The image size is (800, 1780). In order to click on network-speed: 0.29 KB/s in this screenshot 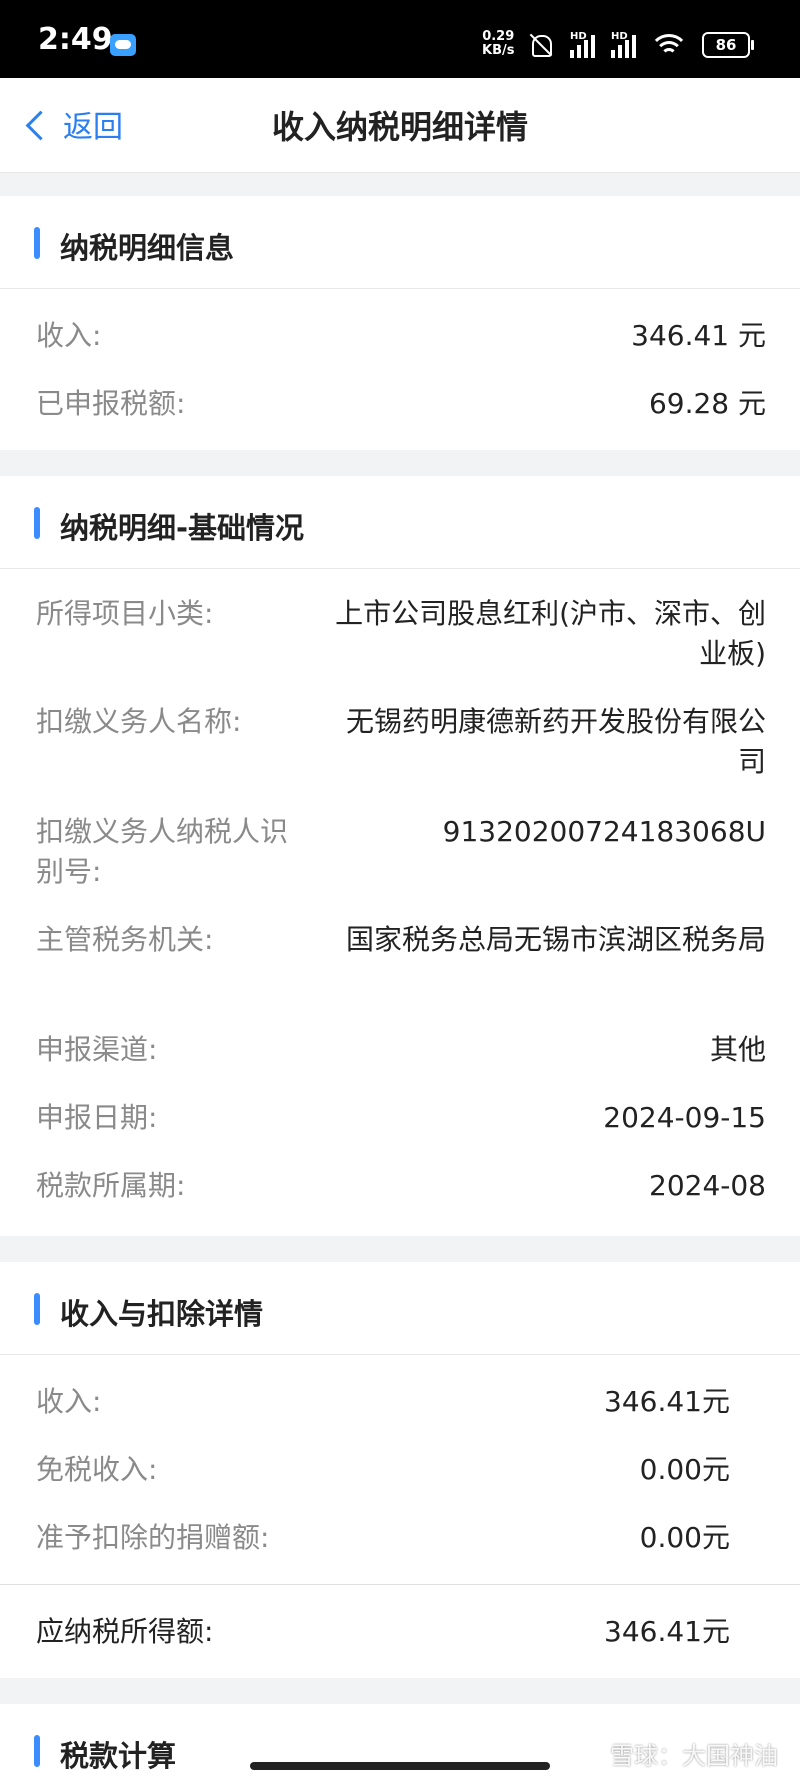, I will do `click(498, 44)`.